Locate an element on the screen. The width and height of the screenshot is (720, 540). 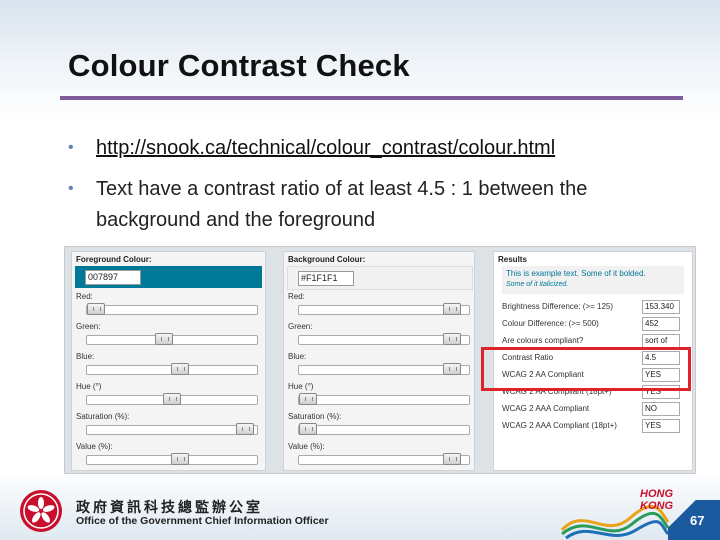
result-label: Colour Difference: (>= 500) is located at coordinates (550, 323).